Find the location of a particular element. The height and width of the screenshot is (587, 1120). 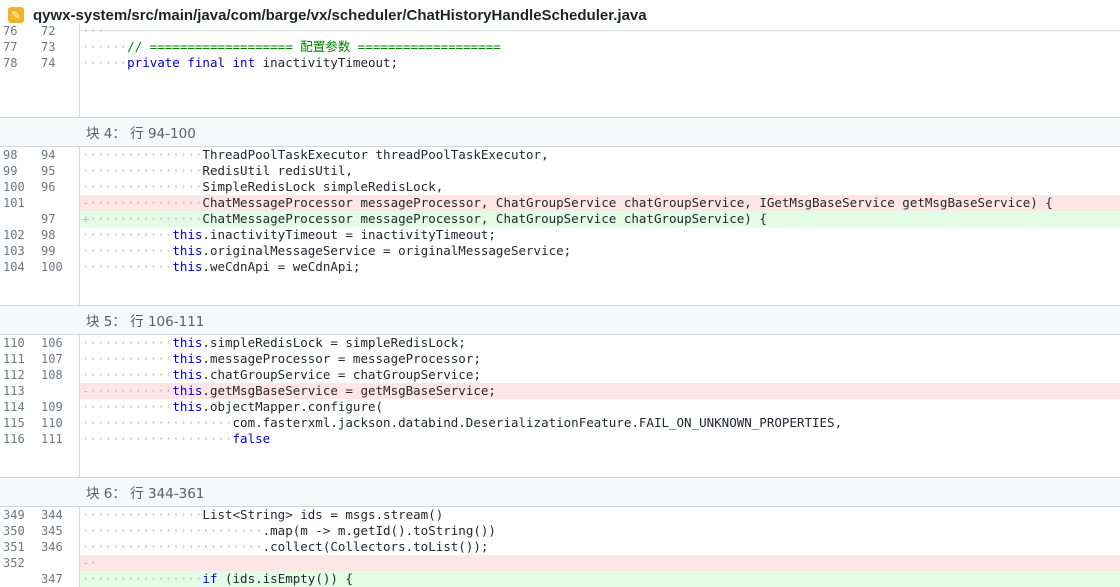

old-line-number: 104 is located at coordinates (14, 267).